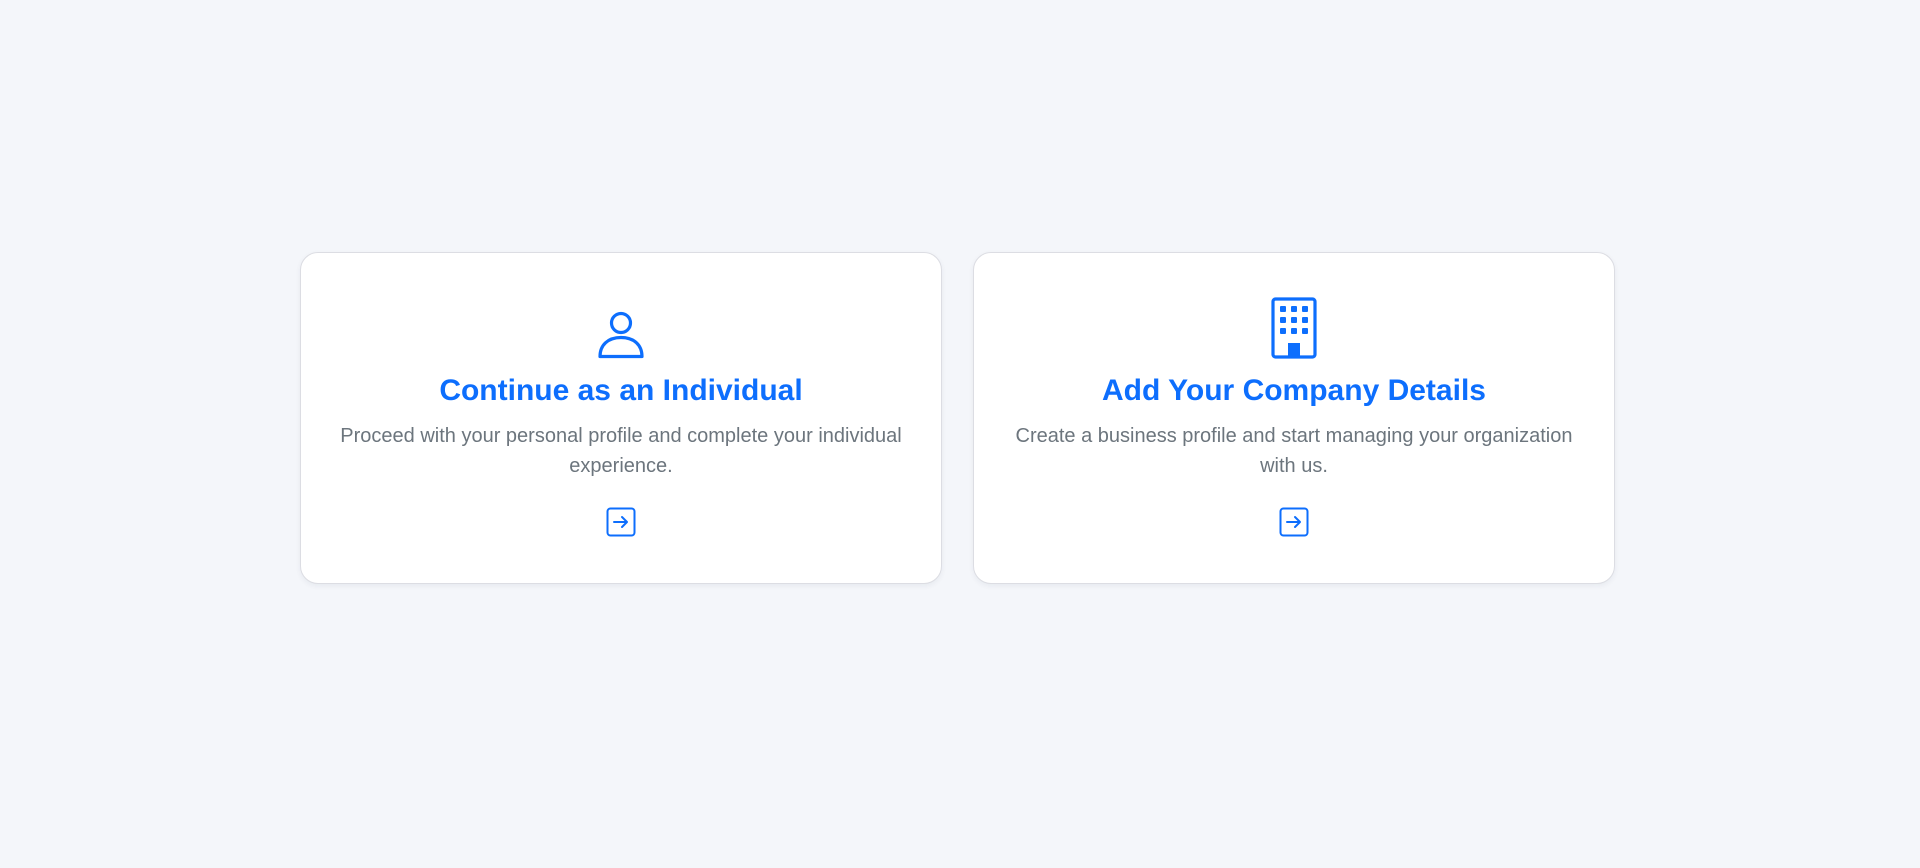 The height and width of the screenshot is (868, 1920). I want to click on individual-continue-button, so click(621, 522).